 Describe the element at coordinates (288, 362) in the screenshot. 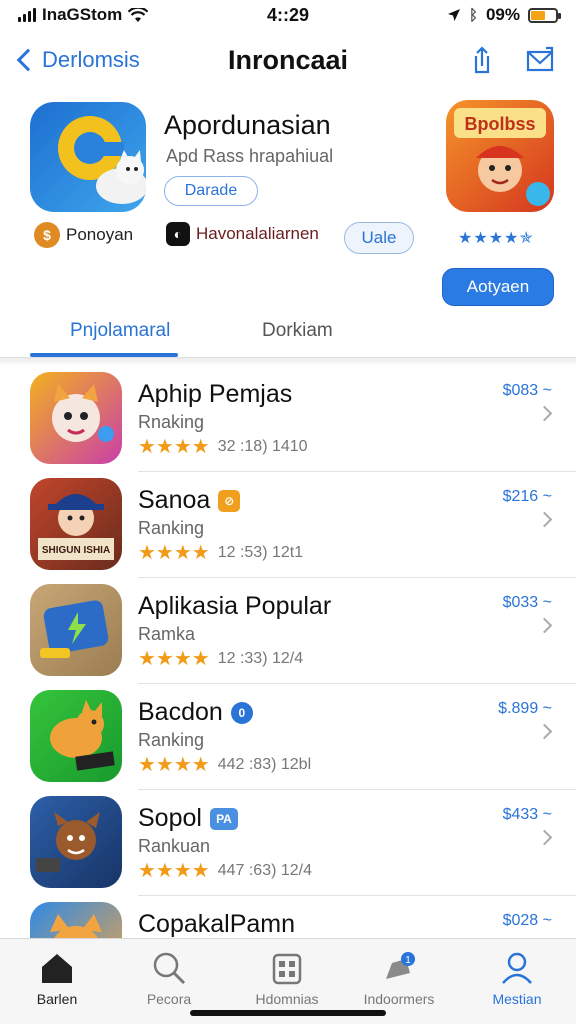

I see `section-divider` at that location.